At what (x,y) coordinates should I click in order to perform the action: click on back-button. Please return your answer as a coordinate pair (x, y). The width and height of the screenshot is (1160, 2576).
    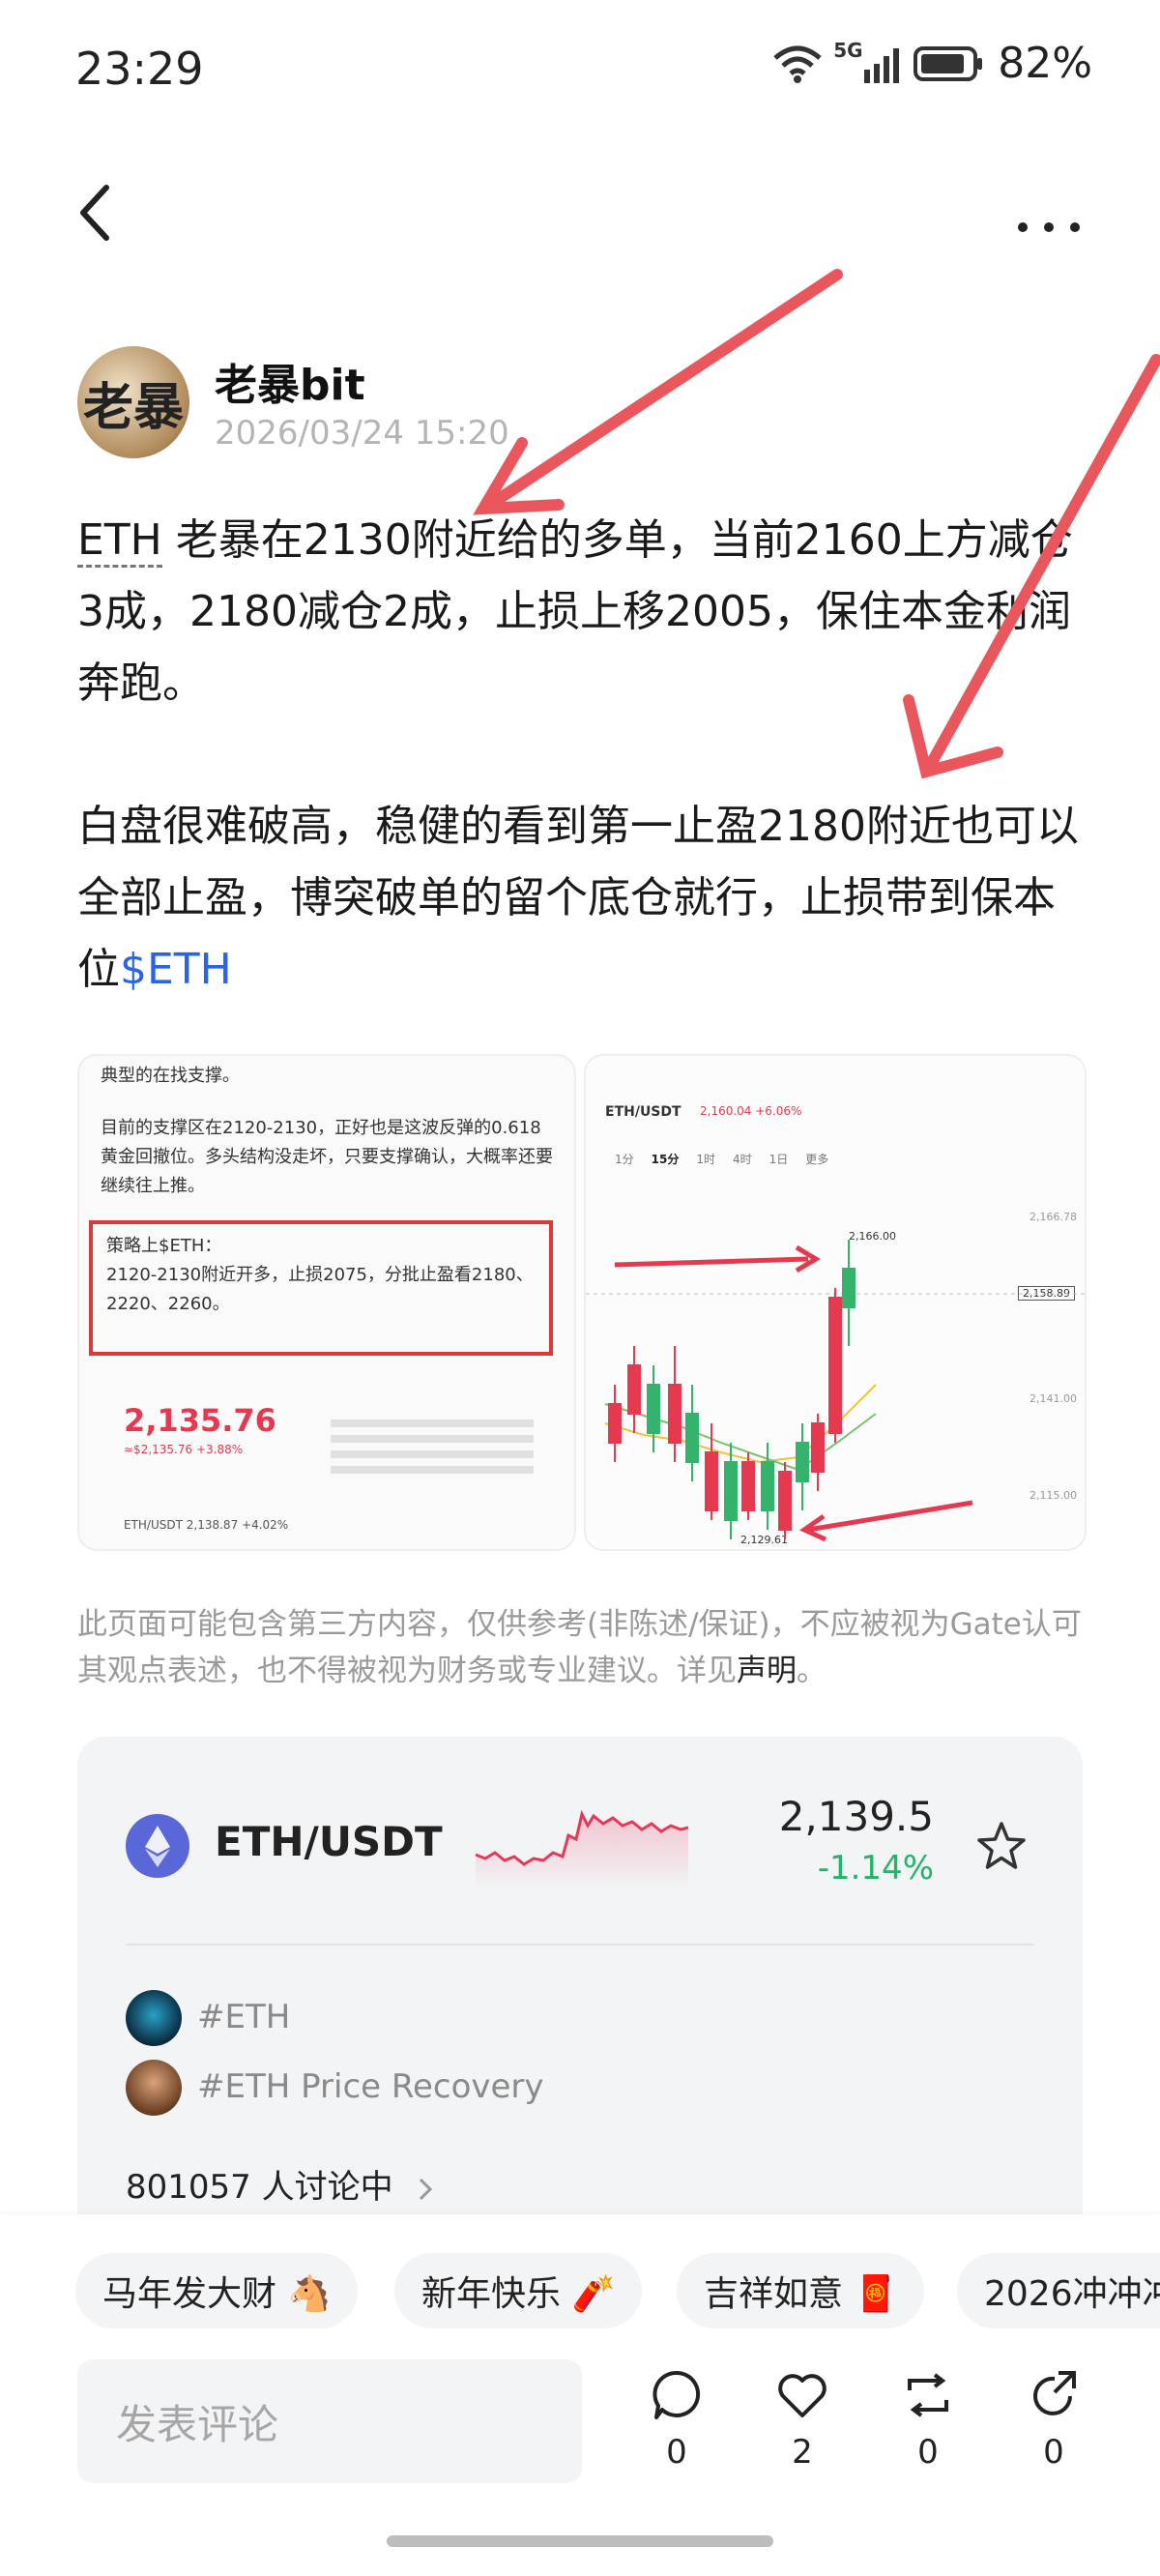
    Looking at the image, I should click on (97, 212).